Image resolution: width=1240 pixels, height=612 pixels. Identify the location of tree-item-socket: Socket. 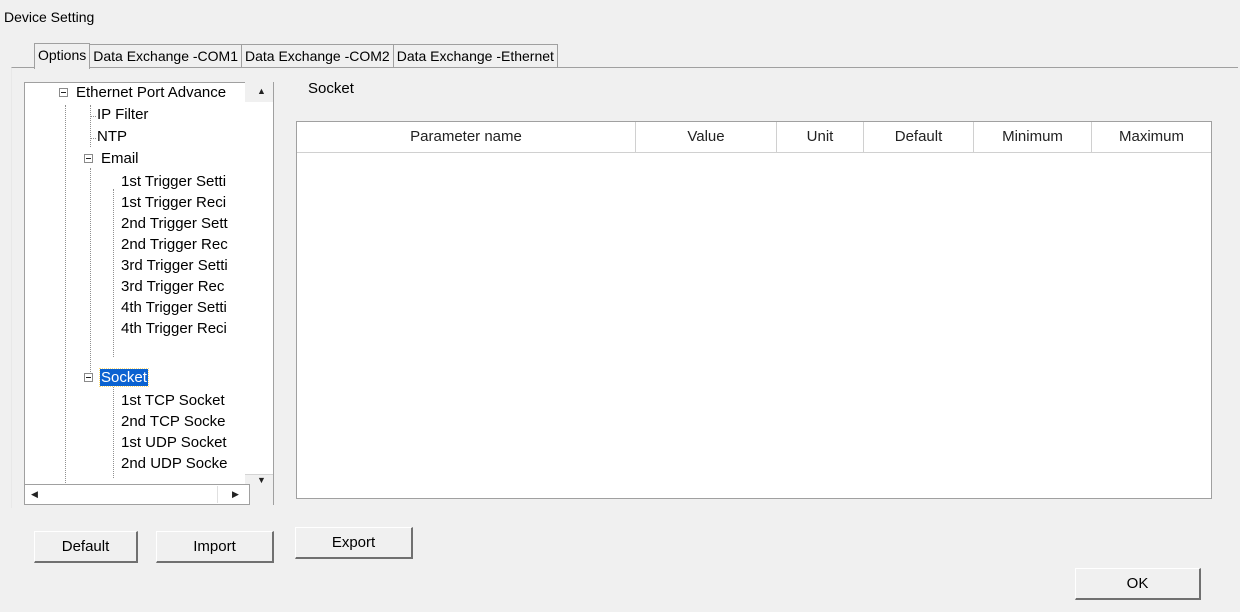
(116, 377).